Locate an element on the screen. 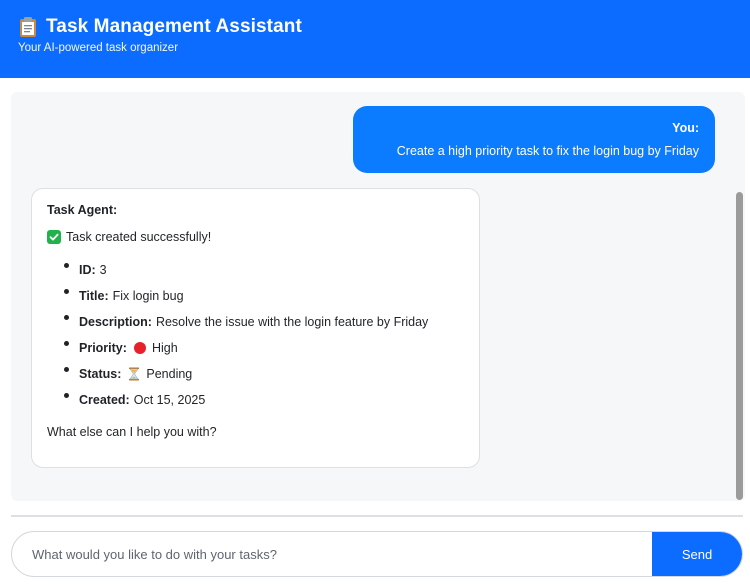 The image size is (750, 584). send-button: Send is located at coordinates (697, 554).